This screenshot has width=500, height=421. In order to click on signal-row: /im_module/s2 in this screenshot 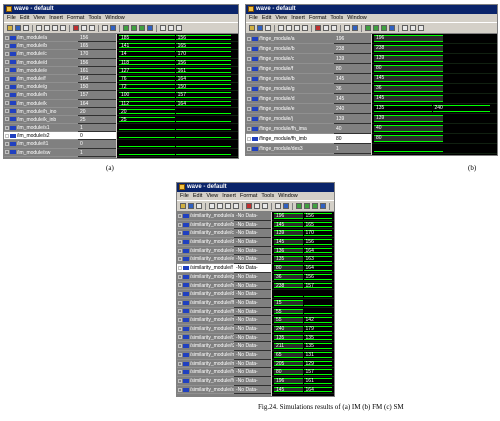, I will do `click(41, 136)`.